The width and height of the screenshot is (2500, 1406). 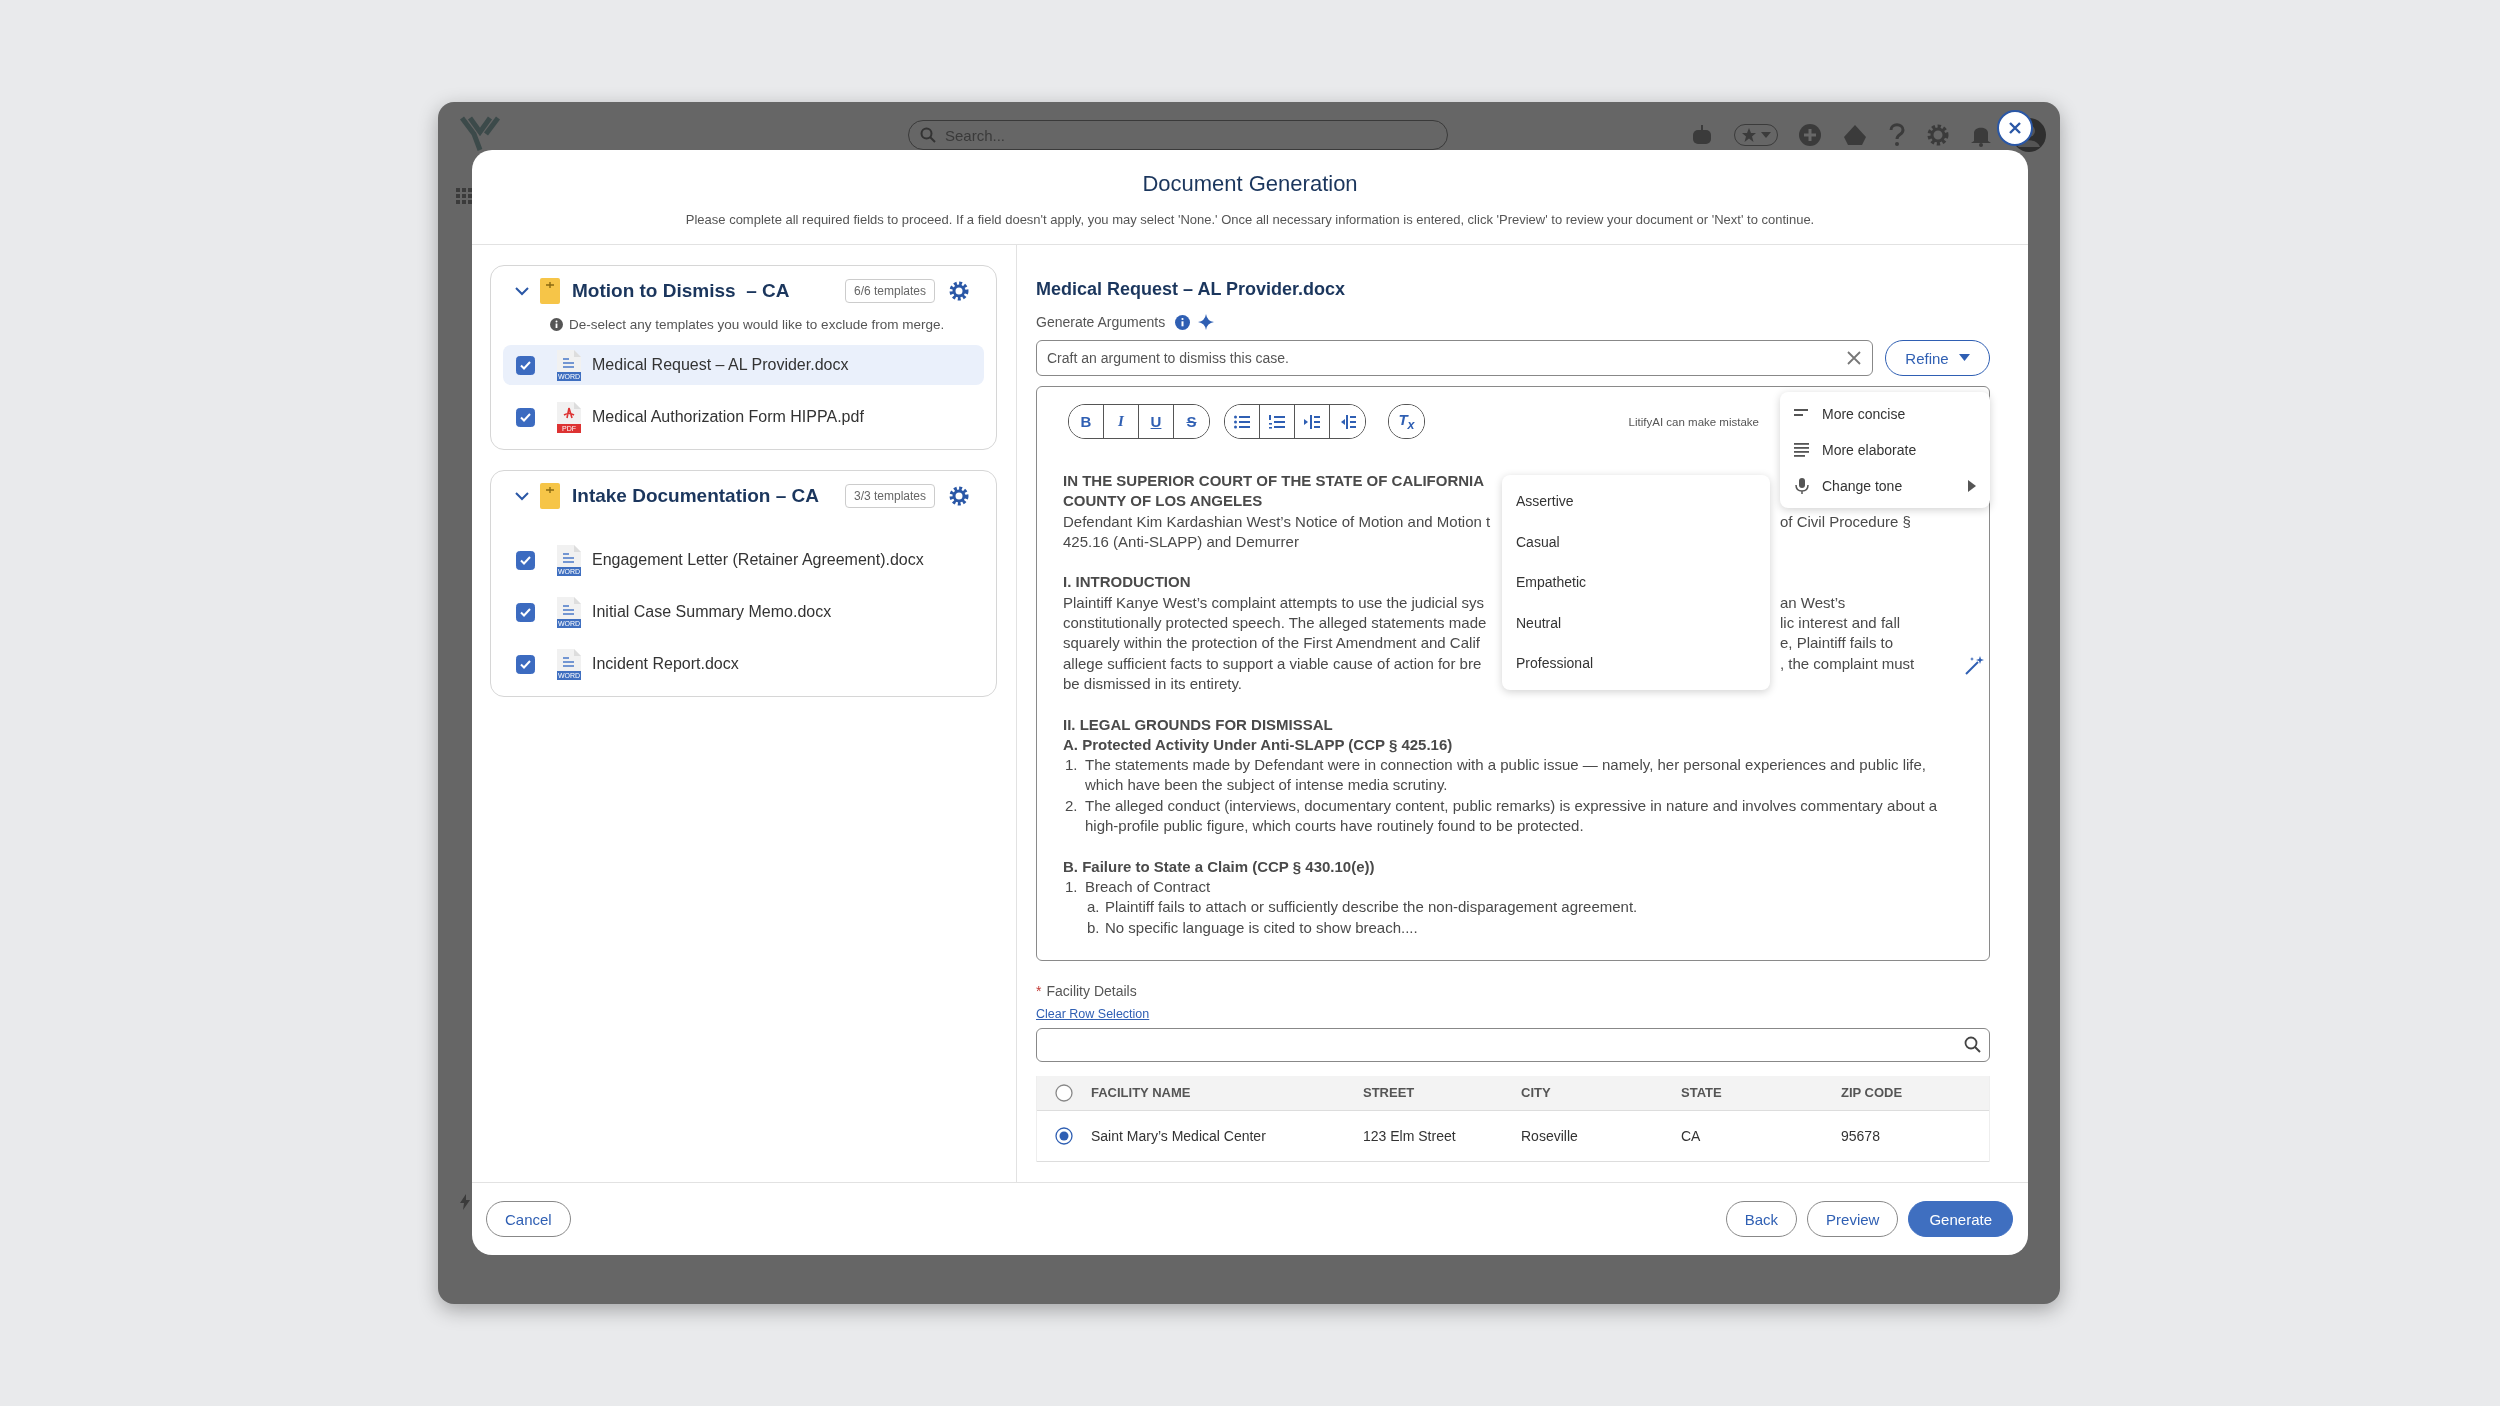 I want to click on bold-button: B, so click(x=1086, y=421).